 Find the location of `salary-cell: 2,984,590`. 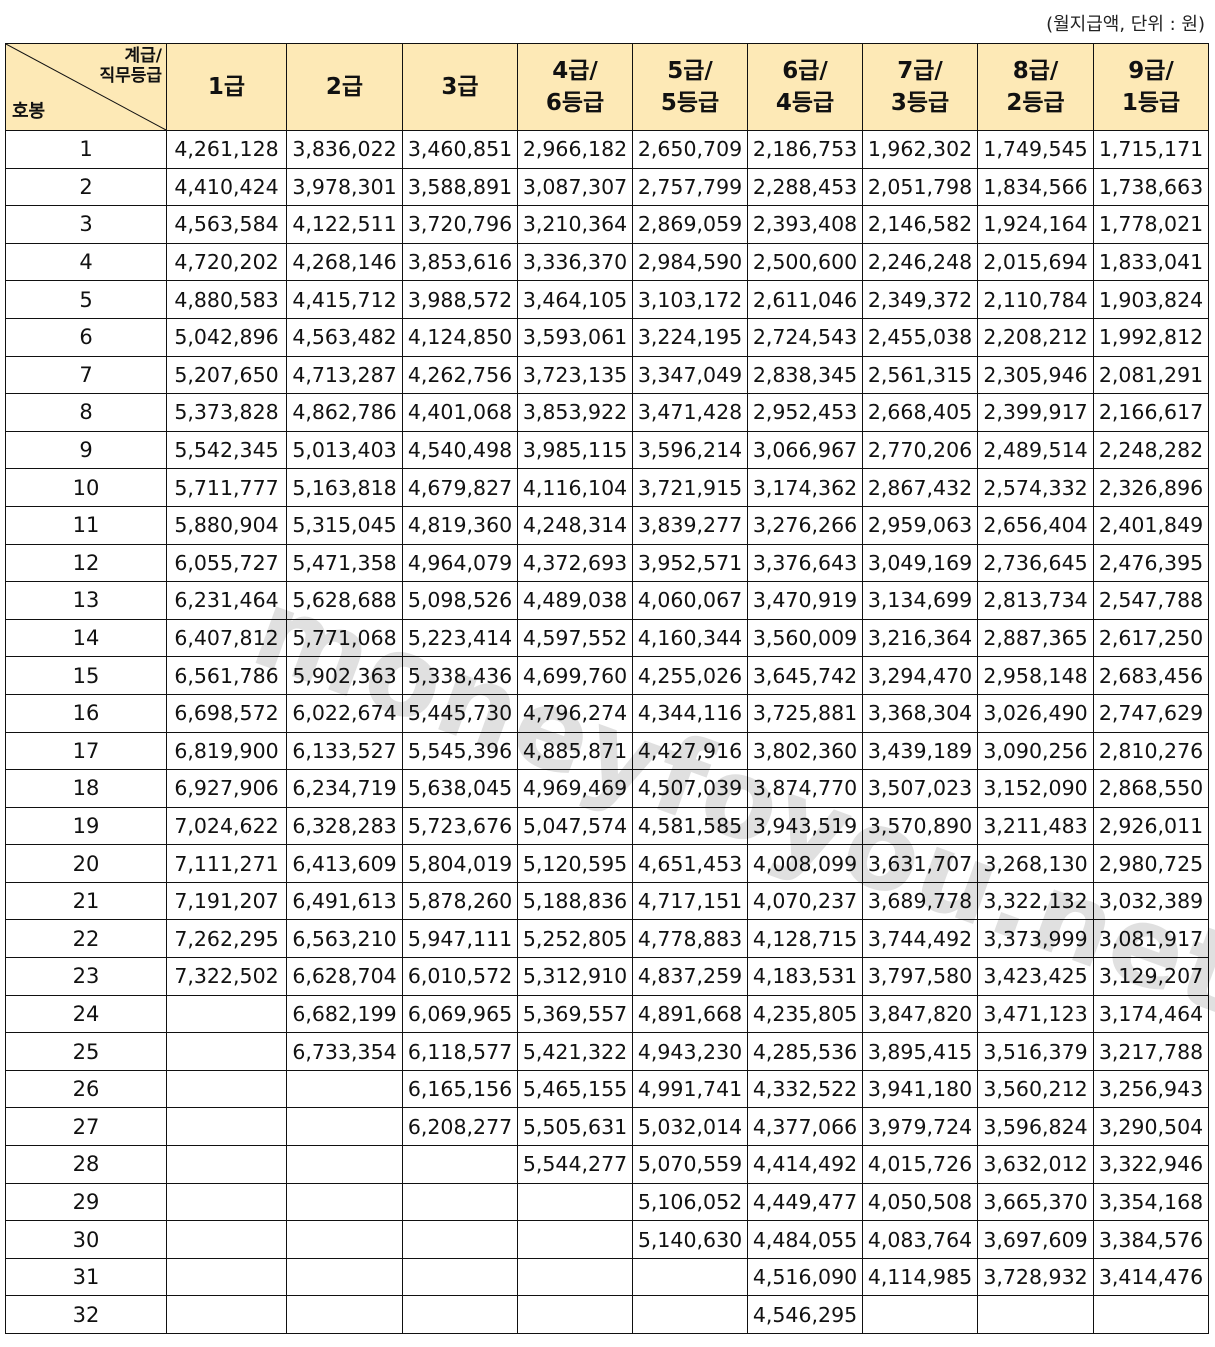

salary-cell: 2,984,590 is located at coordinates (690, 262).